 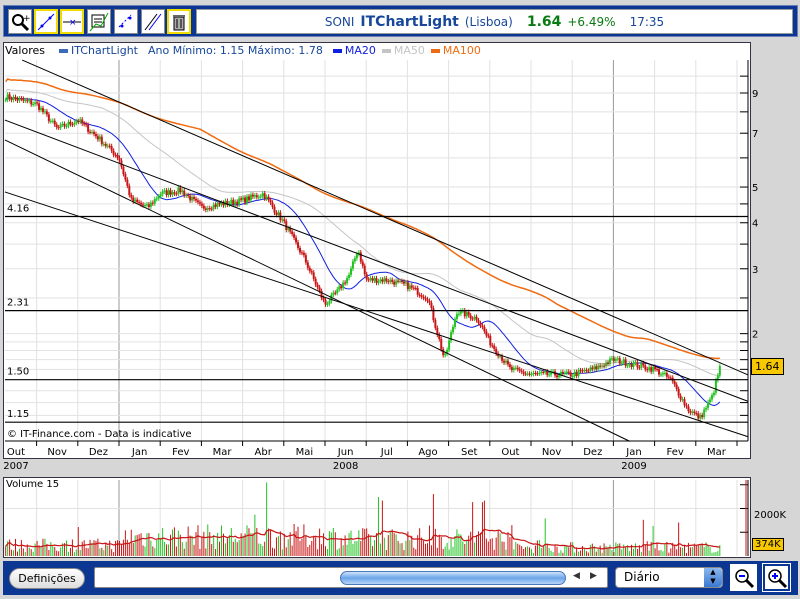 What do you see at coordinates (377, 518) in the screenshot?
I see `volume-chart` at bounding box center [377, 518].